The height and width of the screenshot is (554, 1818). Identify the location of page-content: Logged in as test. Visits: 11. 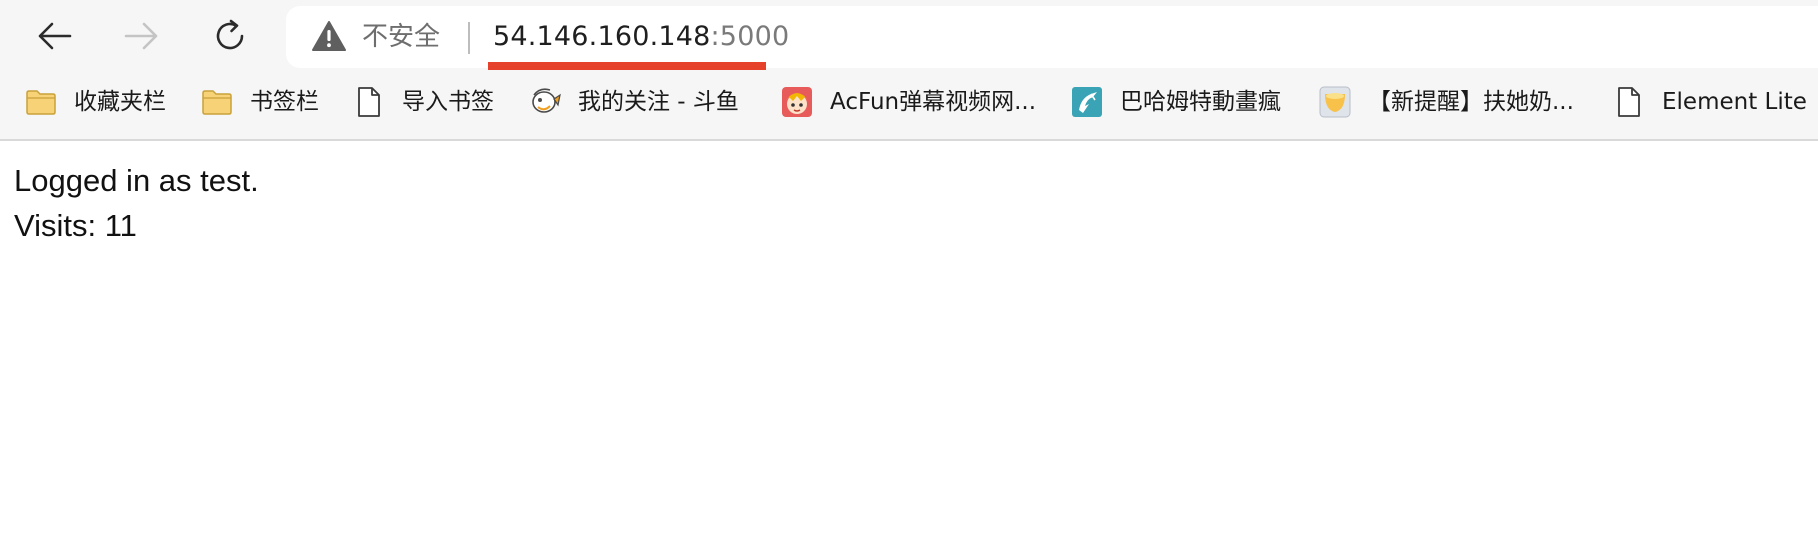
(136, 203).